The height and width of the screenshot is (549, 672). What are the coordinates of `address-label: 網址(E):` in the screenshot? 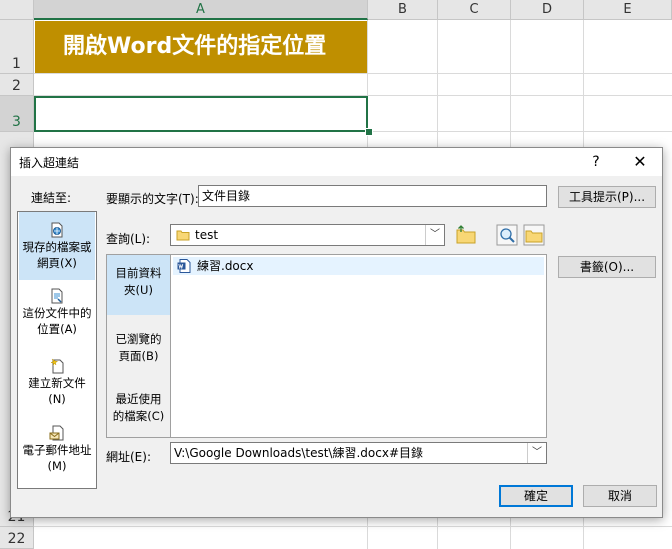 It's located at (128, 457).